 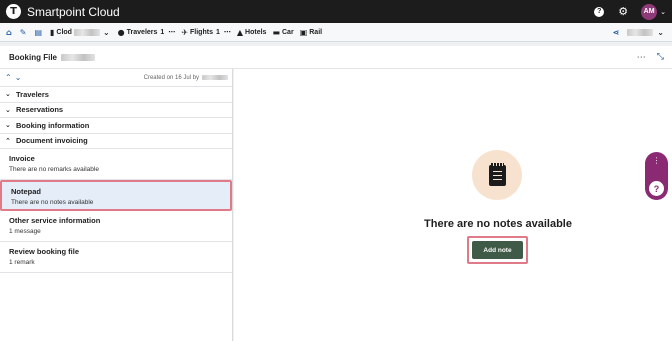 What do you see at coordinates (217, 32) in the screenshot?
I see `flights-count: 1` at bounding box center [217, 32].